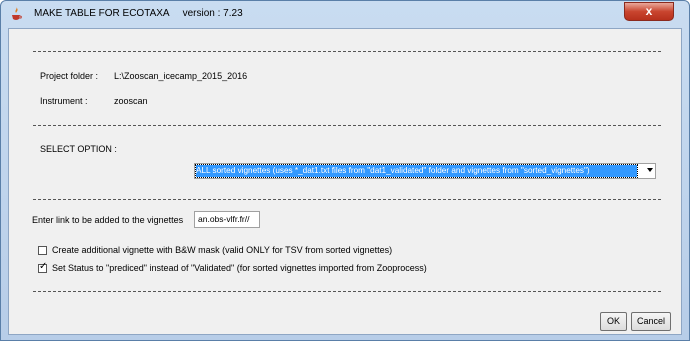 Image resolution: width=692 pixels, height=343 pixels. I want to click on close-button: x, so click(649, 11).